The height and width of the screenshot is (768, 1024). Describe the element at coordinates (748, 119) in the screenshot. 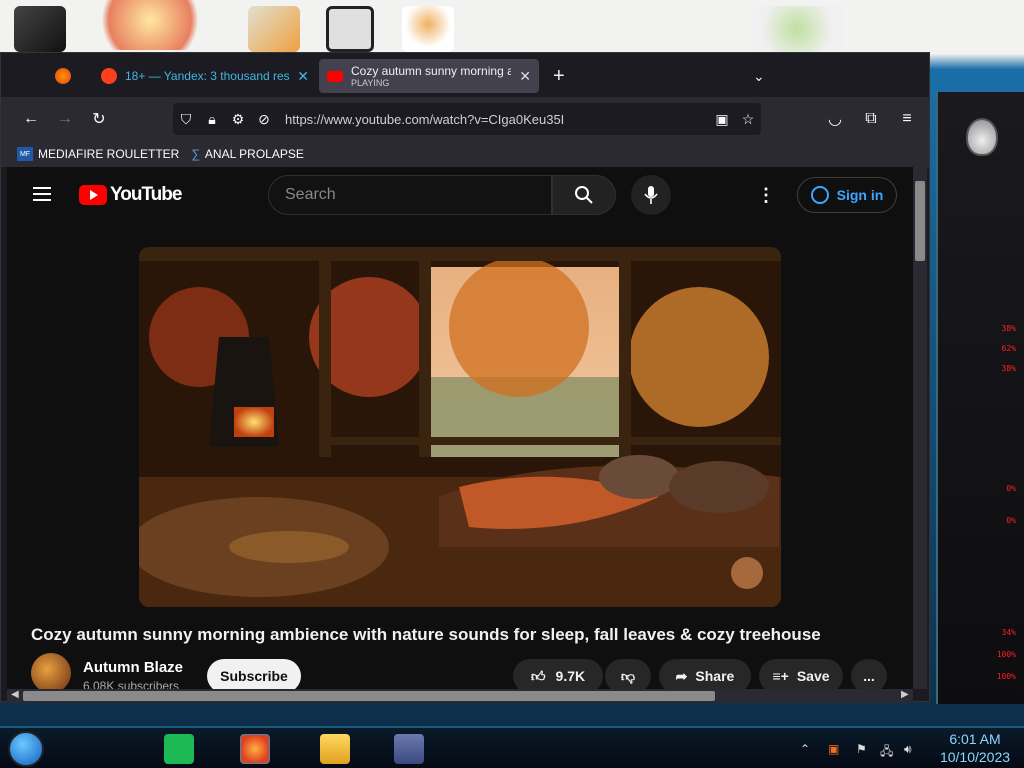

I see `bookmark-star-icon: ☆` at that location.